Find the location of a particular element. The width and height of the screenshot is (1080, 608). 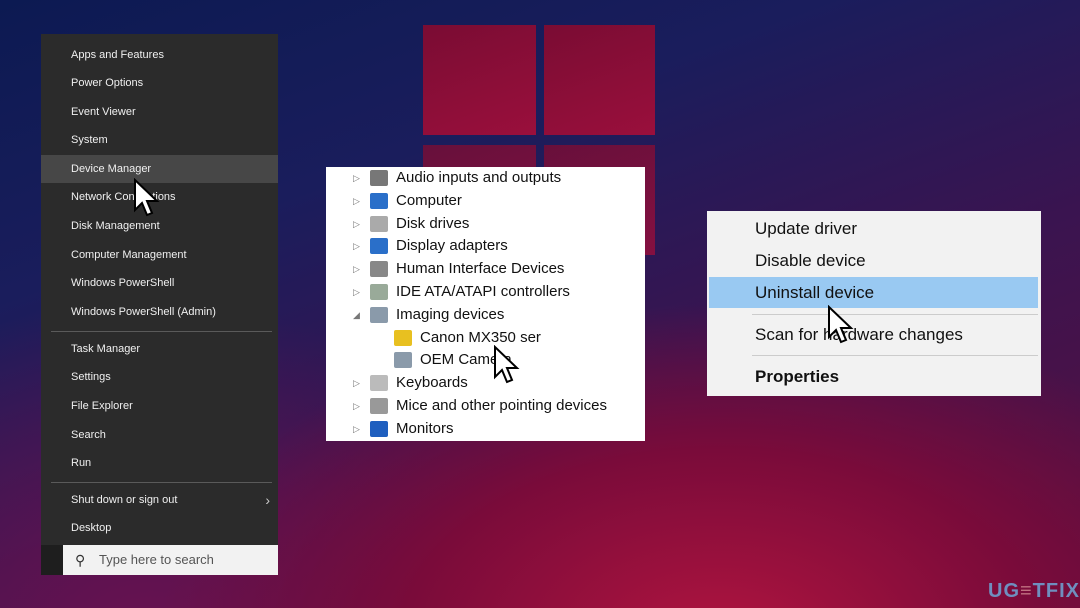

keyboard-icon is located at coordinates (379, 383).